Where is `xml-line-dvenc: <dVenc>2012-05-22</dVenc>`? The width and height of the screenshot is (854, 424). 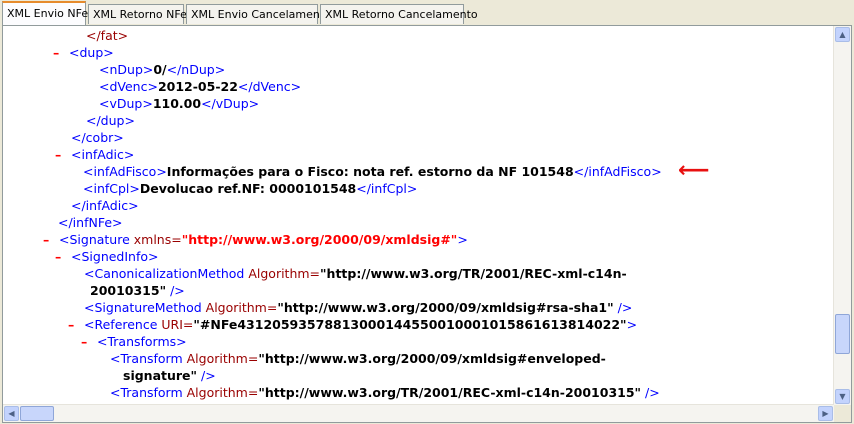
xml-line-dvenc: <dVenc>2012-05-22</dVenc> is located at coordinates (200, 86).